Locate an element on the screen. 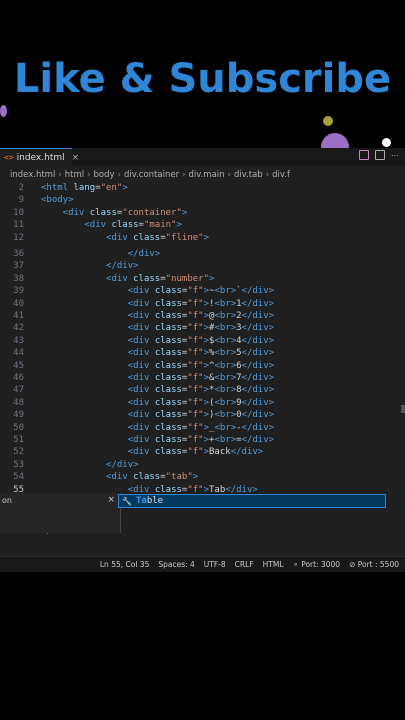  code-text: <div class="f">(<br>9</div> is located at coordinates (201, 402).